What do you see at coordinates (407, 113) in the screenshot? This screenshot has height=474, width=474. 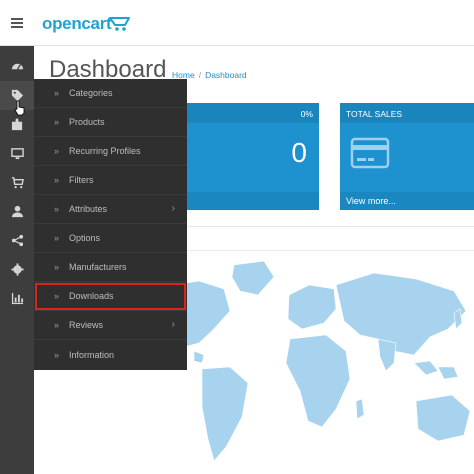 I see `tile-header: TOTAL SALES` at bounding box center [407, 113].